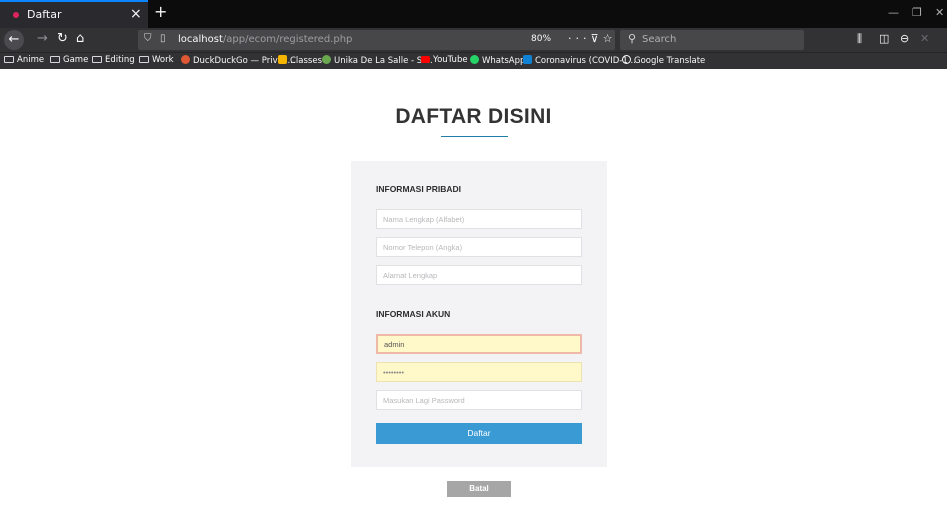 This screenshot has width=947, height=517. What do you see at coordinates (579, 38) in the screenshot?
I see `more-icon: ···` at bounding box center [579, 38].